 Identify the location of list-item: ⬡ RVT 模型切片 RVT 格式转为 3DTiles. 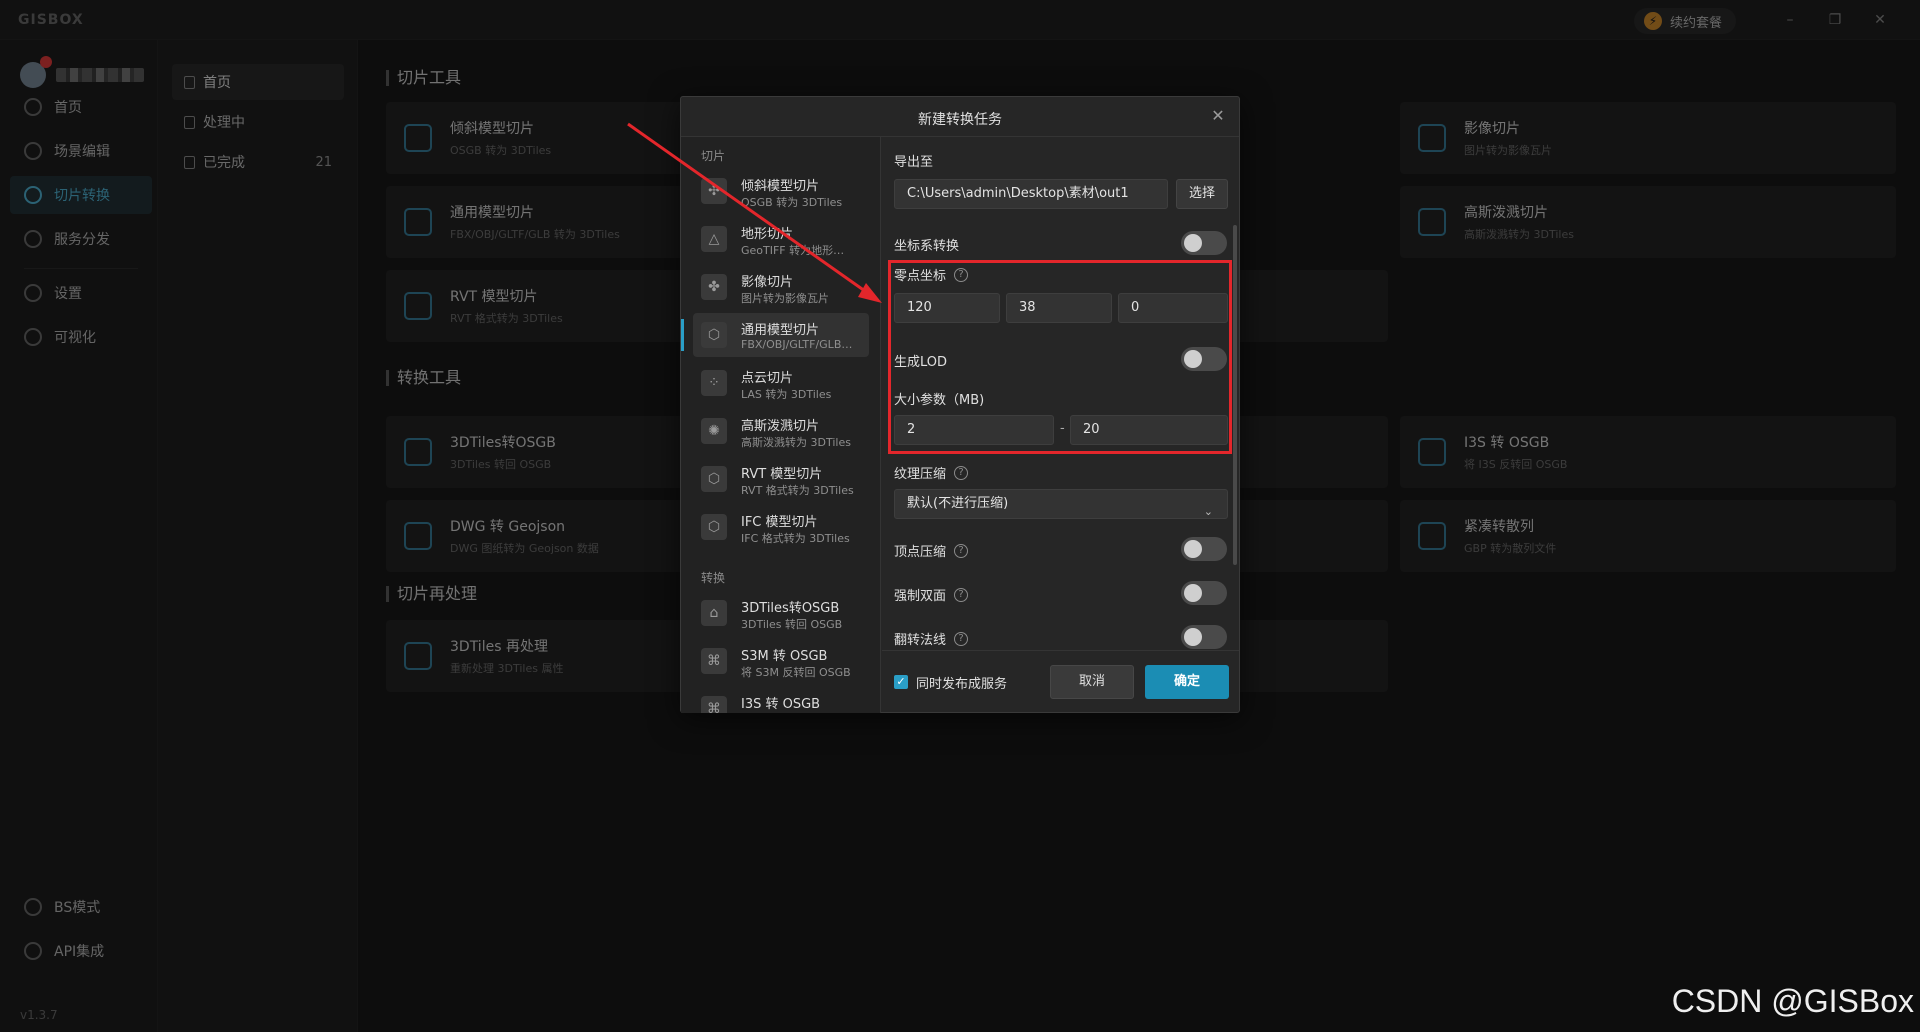
(781, 479).